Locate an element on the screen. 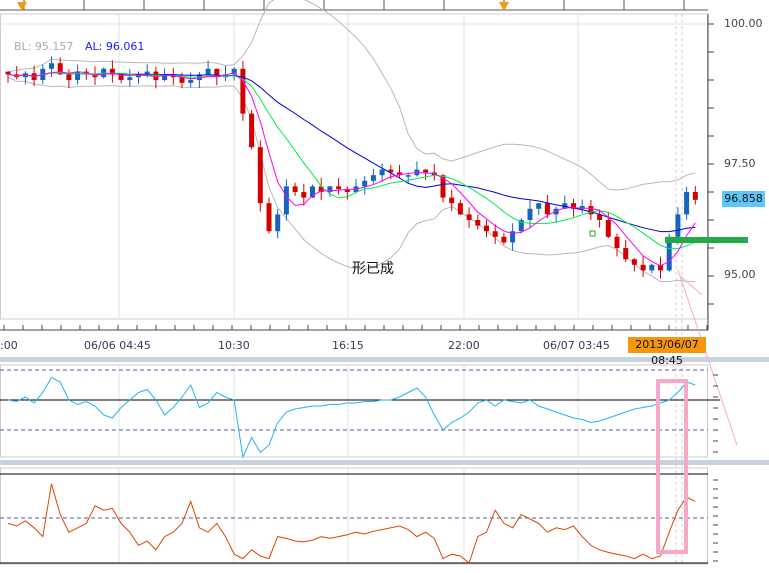 The image size is (769, 573). support-zone-bar is located at coordinates (706, 240).